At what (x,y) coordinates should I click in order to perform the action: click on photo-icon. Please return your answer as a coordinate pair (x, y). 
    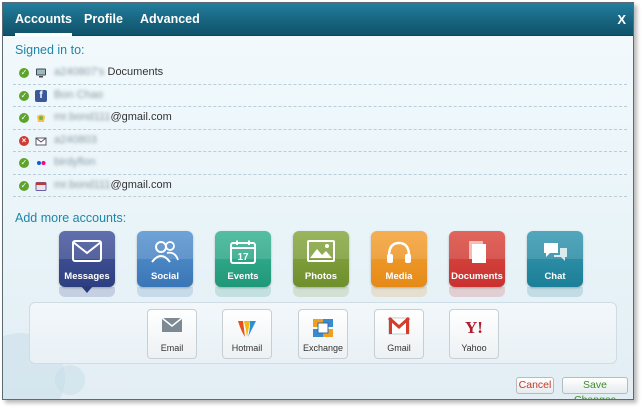
    Looking at the image, I should click on (321, 253).